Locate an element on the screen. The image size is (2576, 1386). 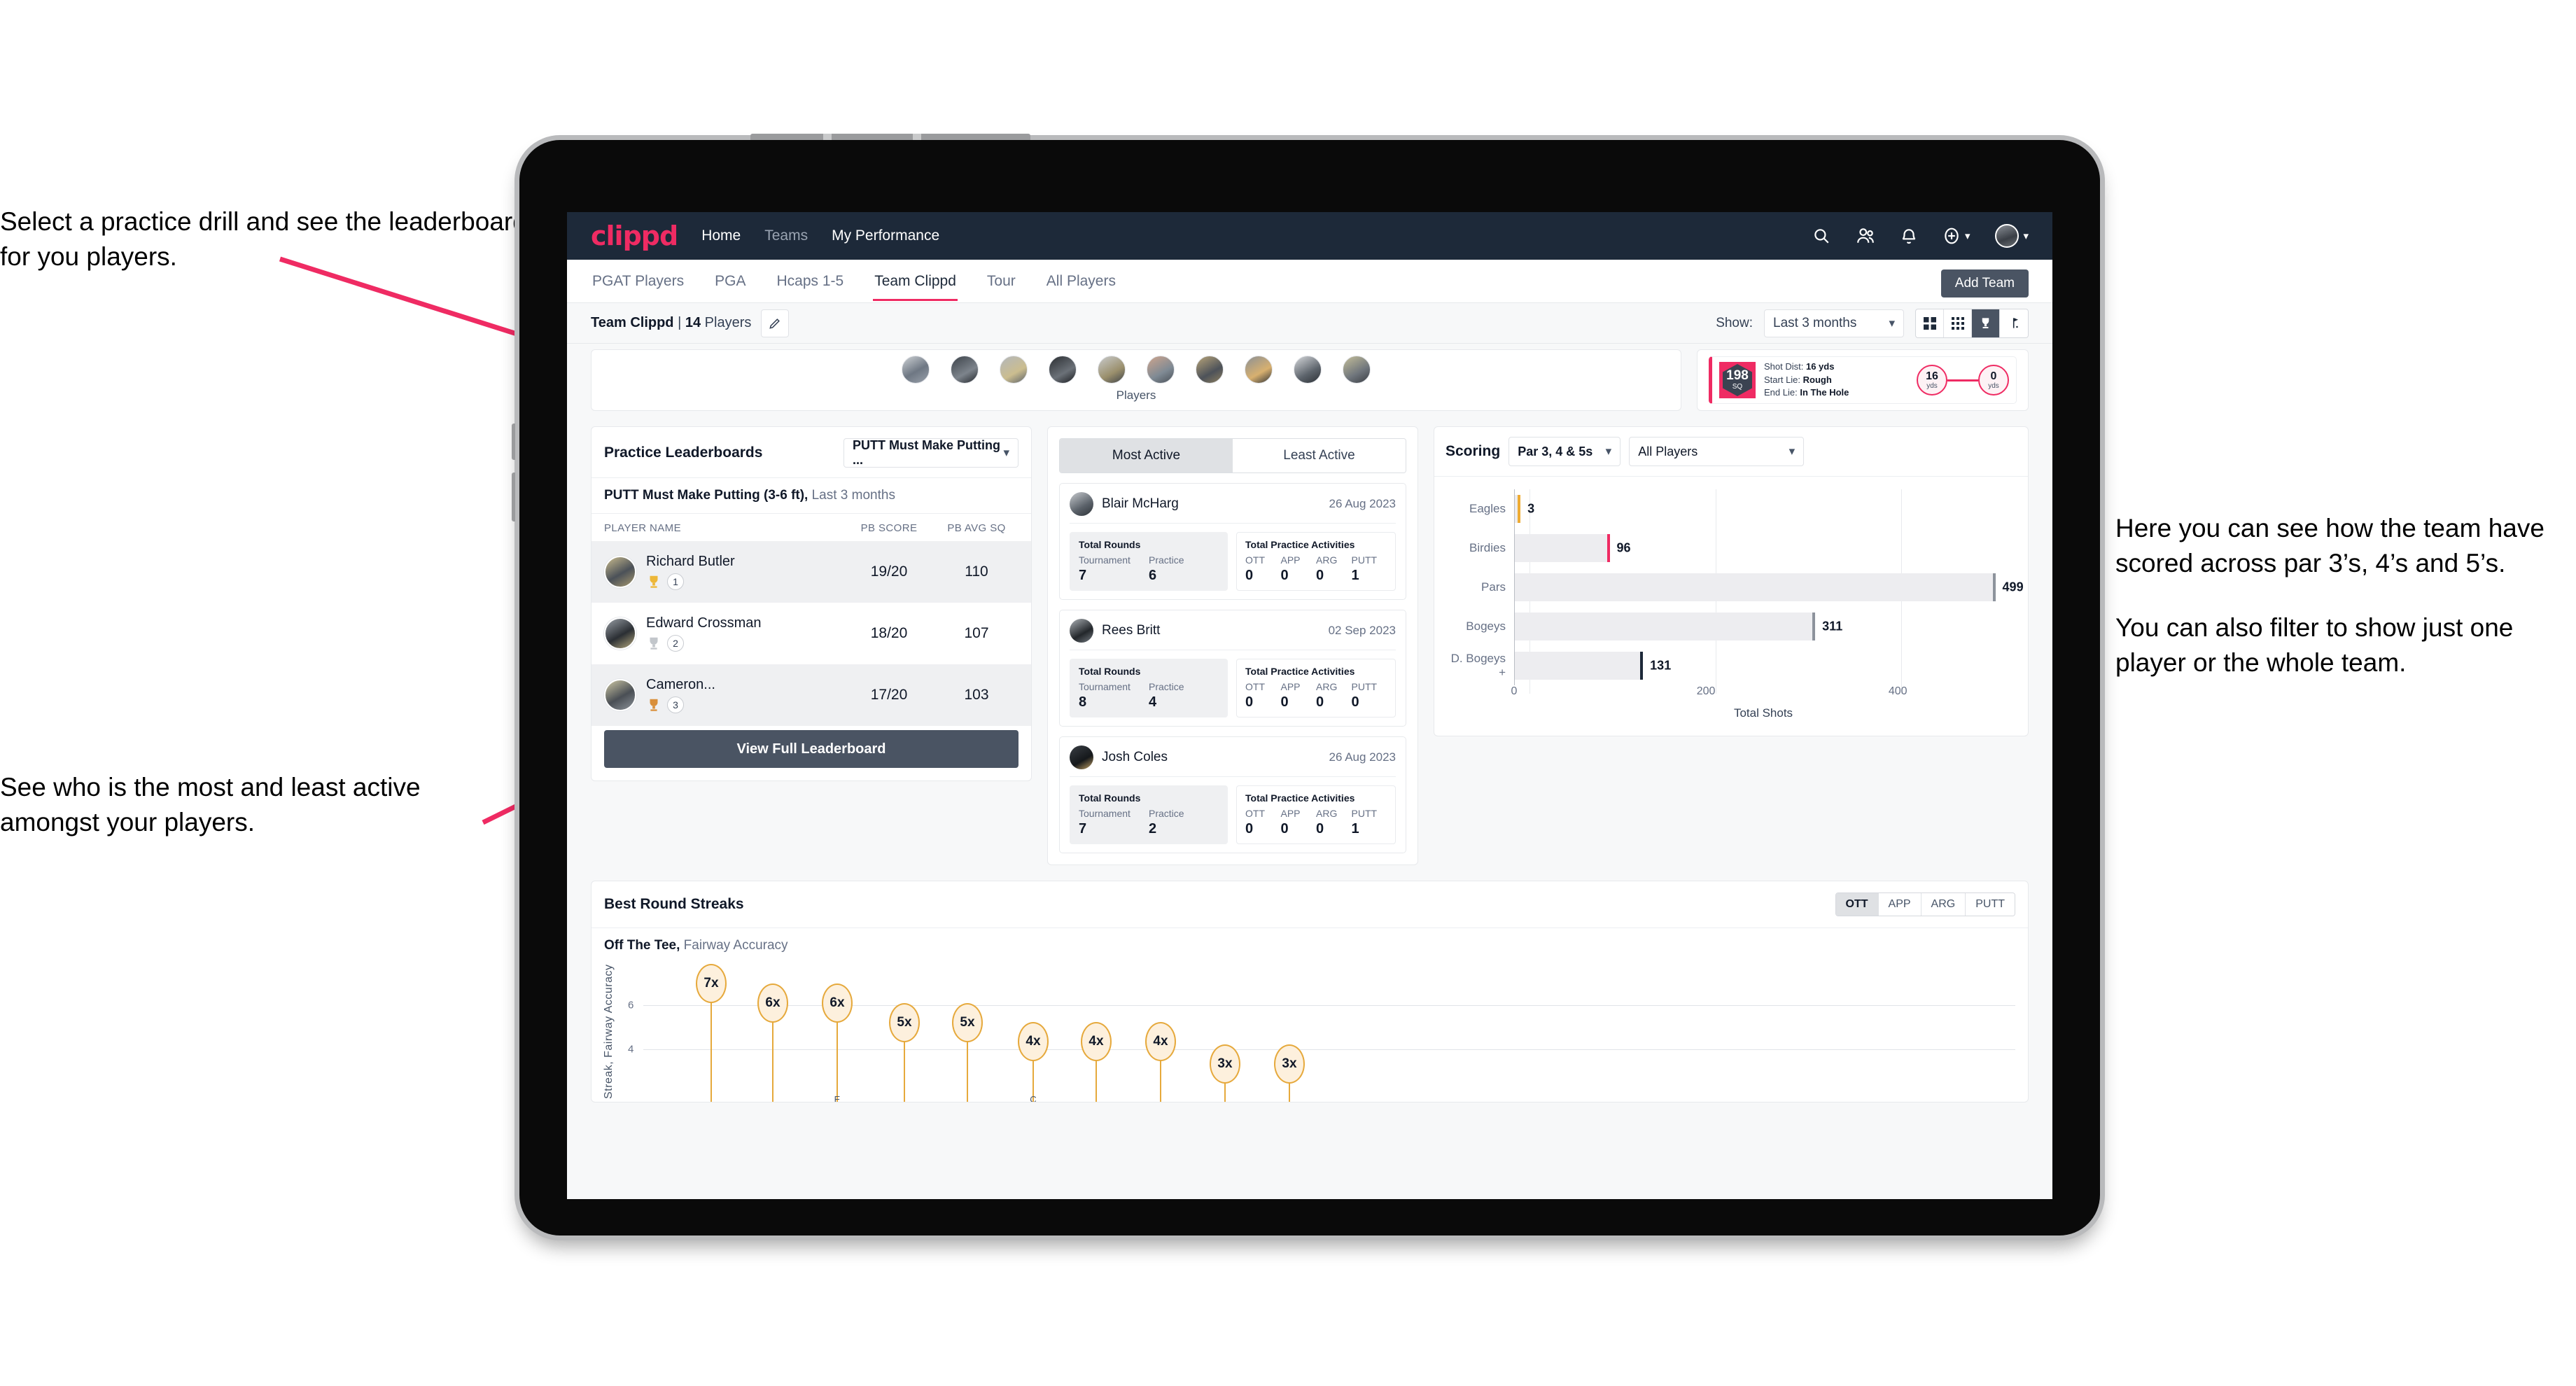
total-rounds-values: Tournament 8 Practice 4 is located at coordinates (1149, 695).